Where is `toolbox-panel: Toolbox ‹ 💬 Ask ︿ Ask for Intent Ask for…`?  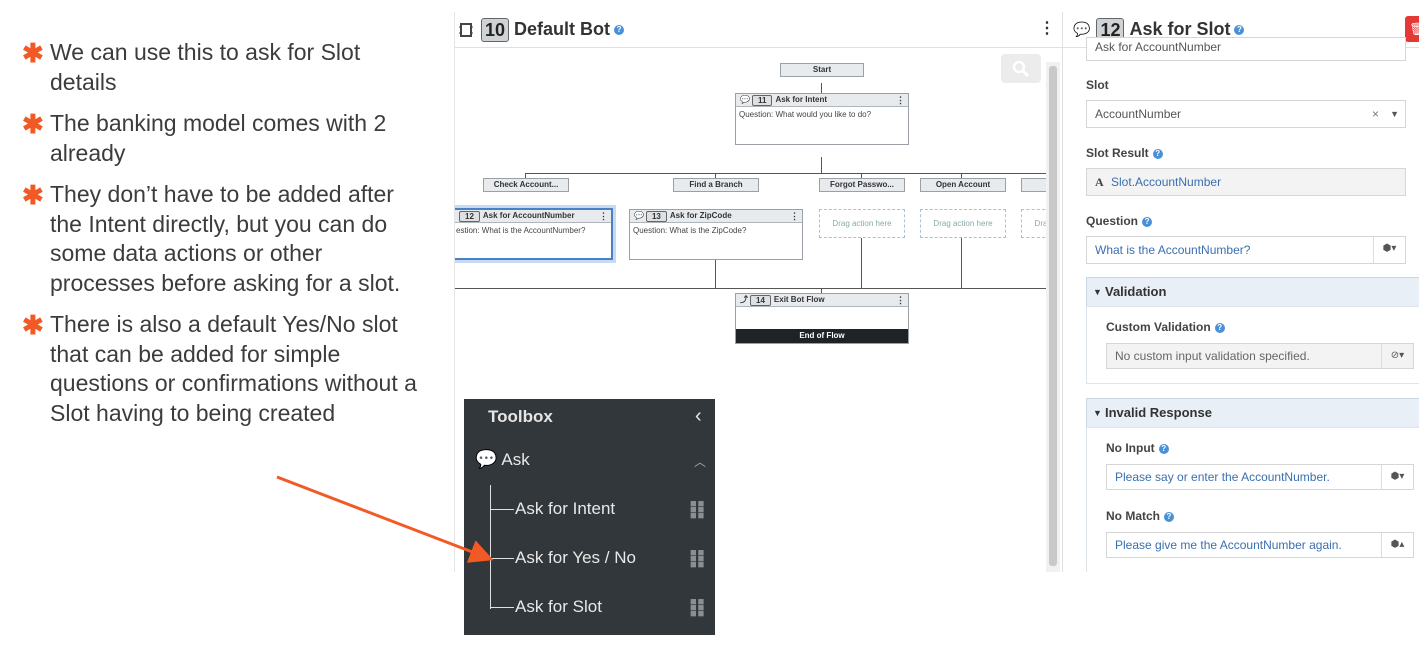
toolbox-panel: Toolbox ‹ 💬 Ask ︿ Ask for Intent Ask for… is located at coordinates (589, 517).